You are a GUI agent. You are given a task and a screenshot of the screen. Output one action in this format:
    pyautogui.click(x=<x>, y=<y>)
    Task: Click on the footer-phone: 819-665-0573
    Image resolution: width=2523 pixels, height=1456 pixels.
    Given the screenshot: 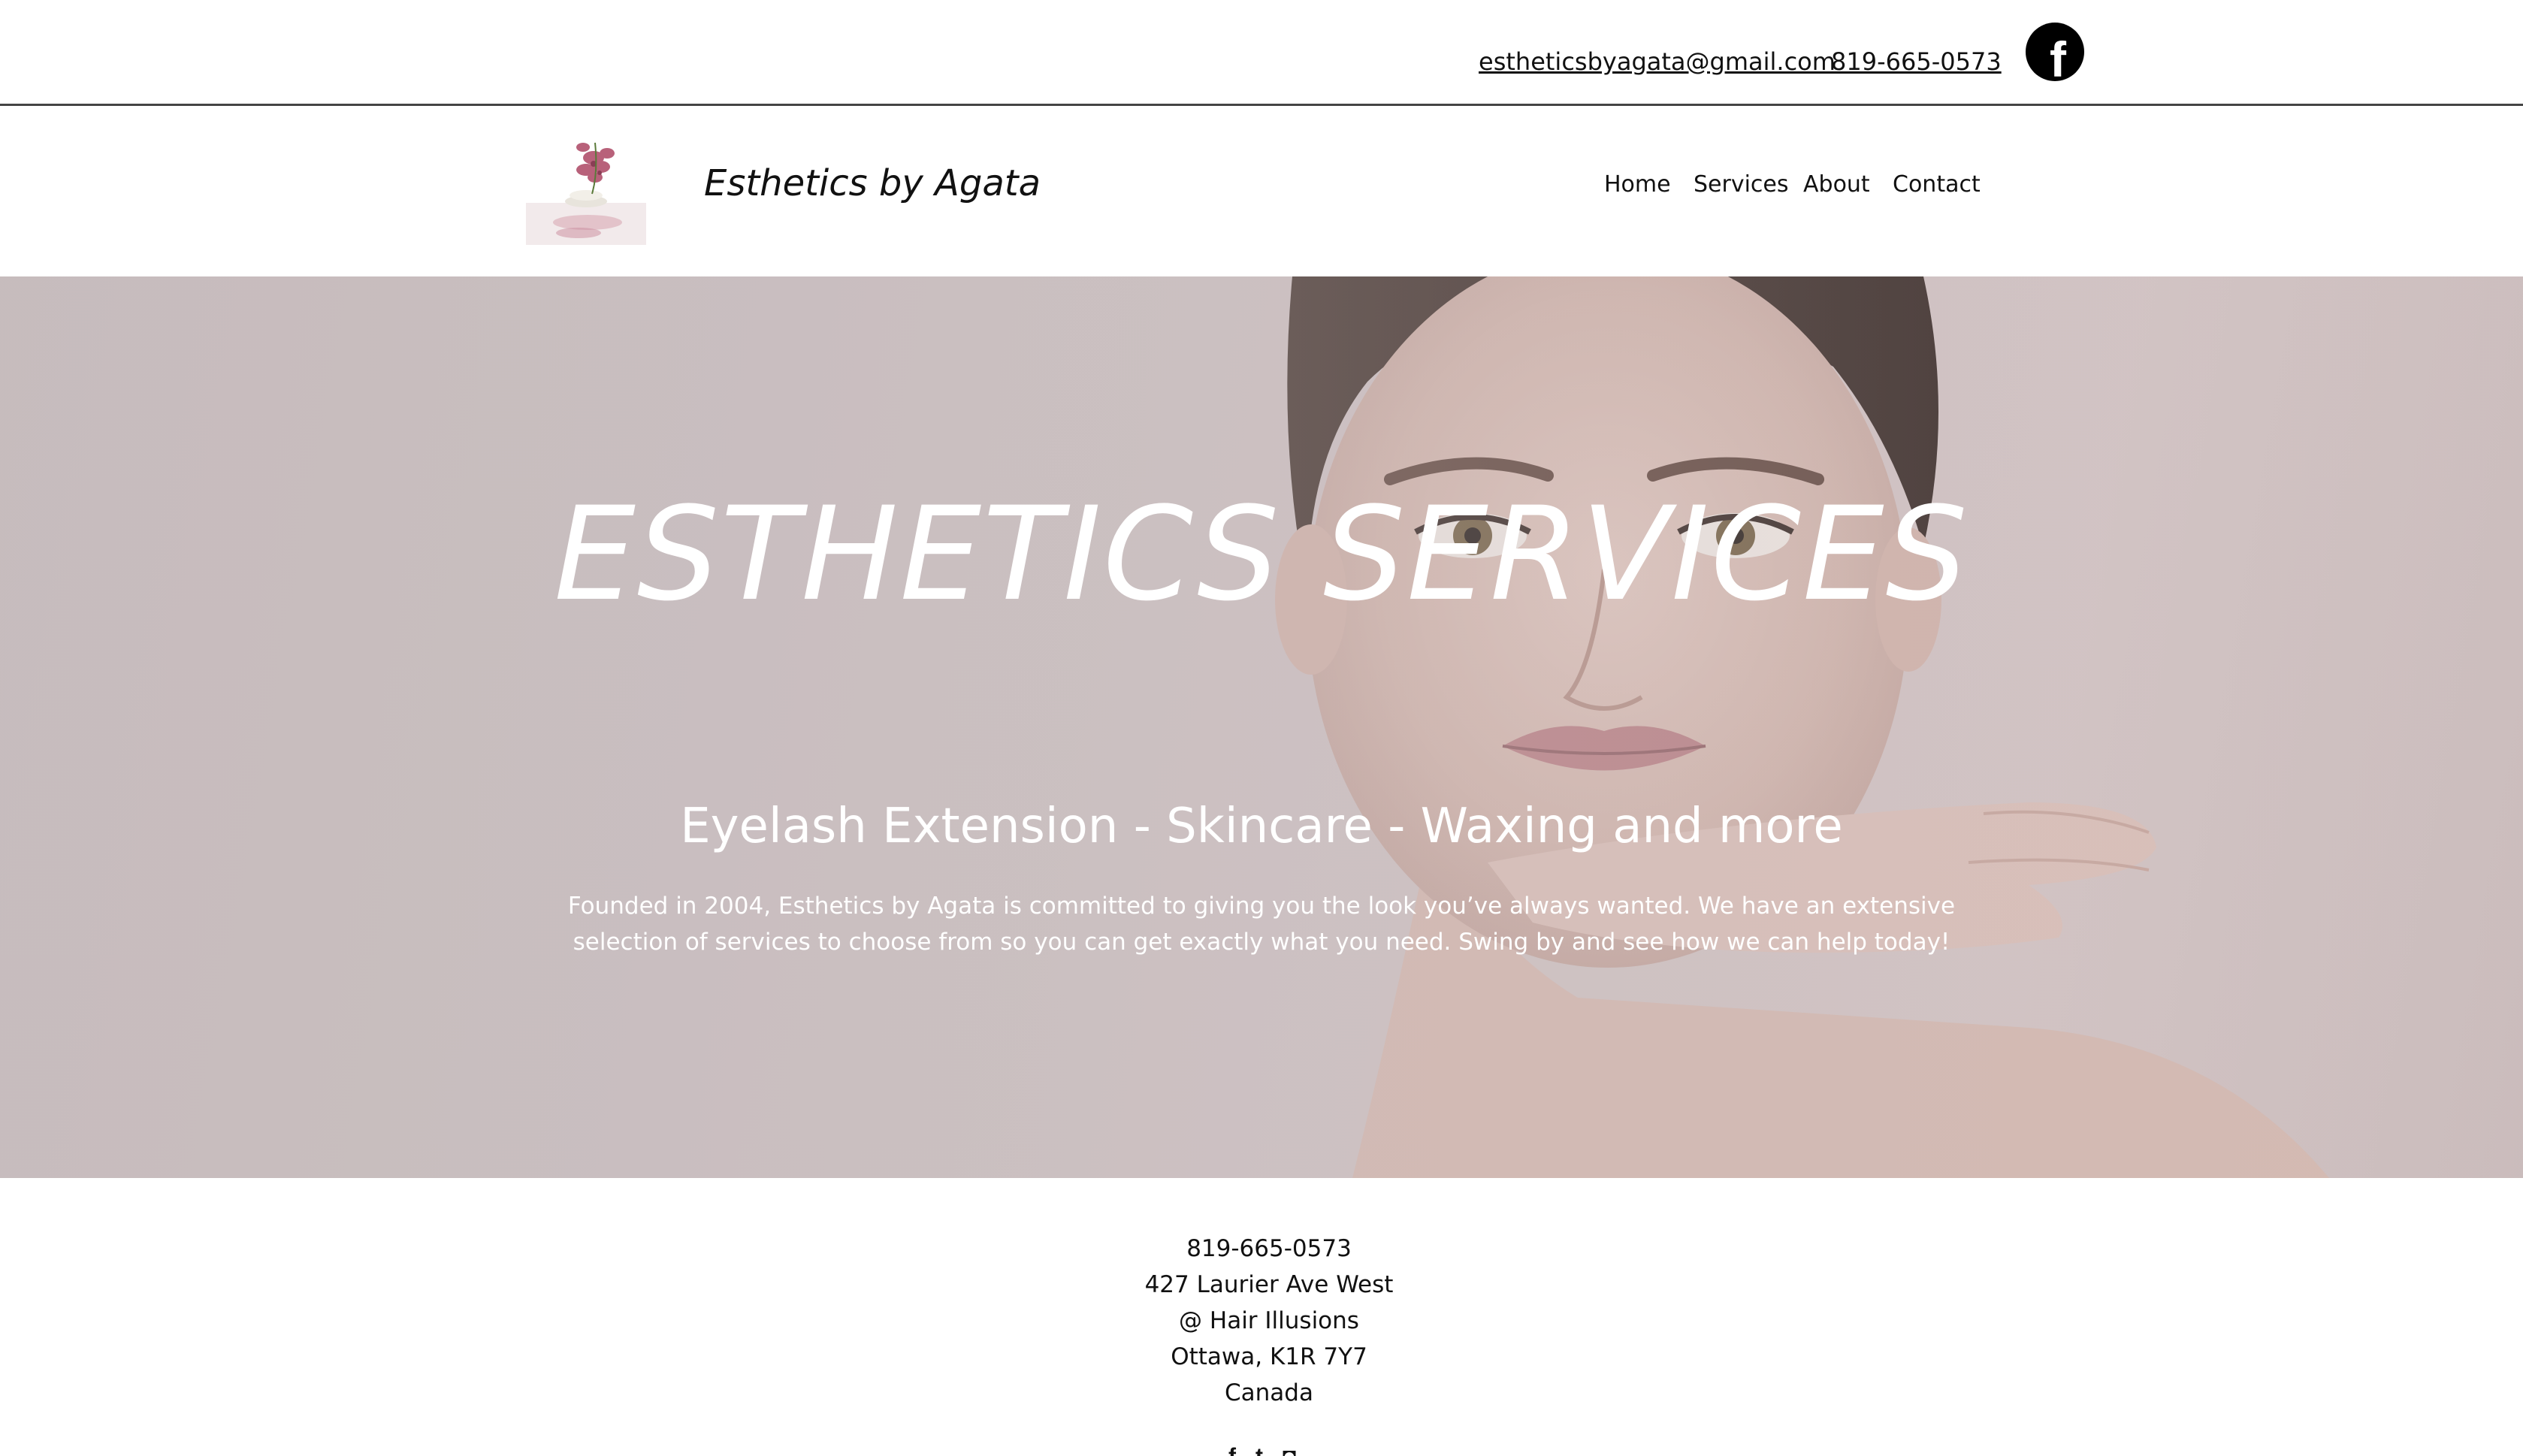 What is the action you would take?
    pyautogui.click(x=1269, y=1248)
    